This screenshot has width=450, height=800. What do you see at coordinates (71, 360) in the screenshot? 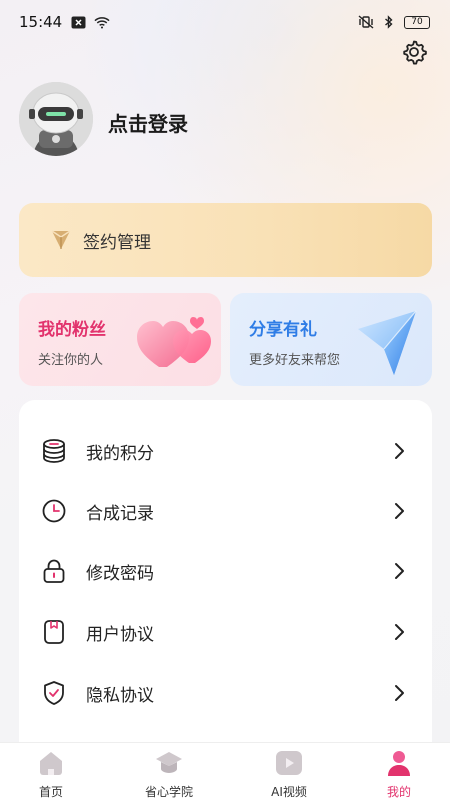
I see `fans-subtitle: 关注你的人` at bounding box center [71, 360].